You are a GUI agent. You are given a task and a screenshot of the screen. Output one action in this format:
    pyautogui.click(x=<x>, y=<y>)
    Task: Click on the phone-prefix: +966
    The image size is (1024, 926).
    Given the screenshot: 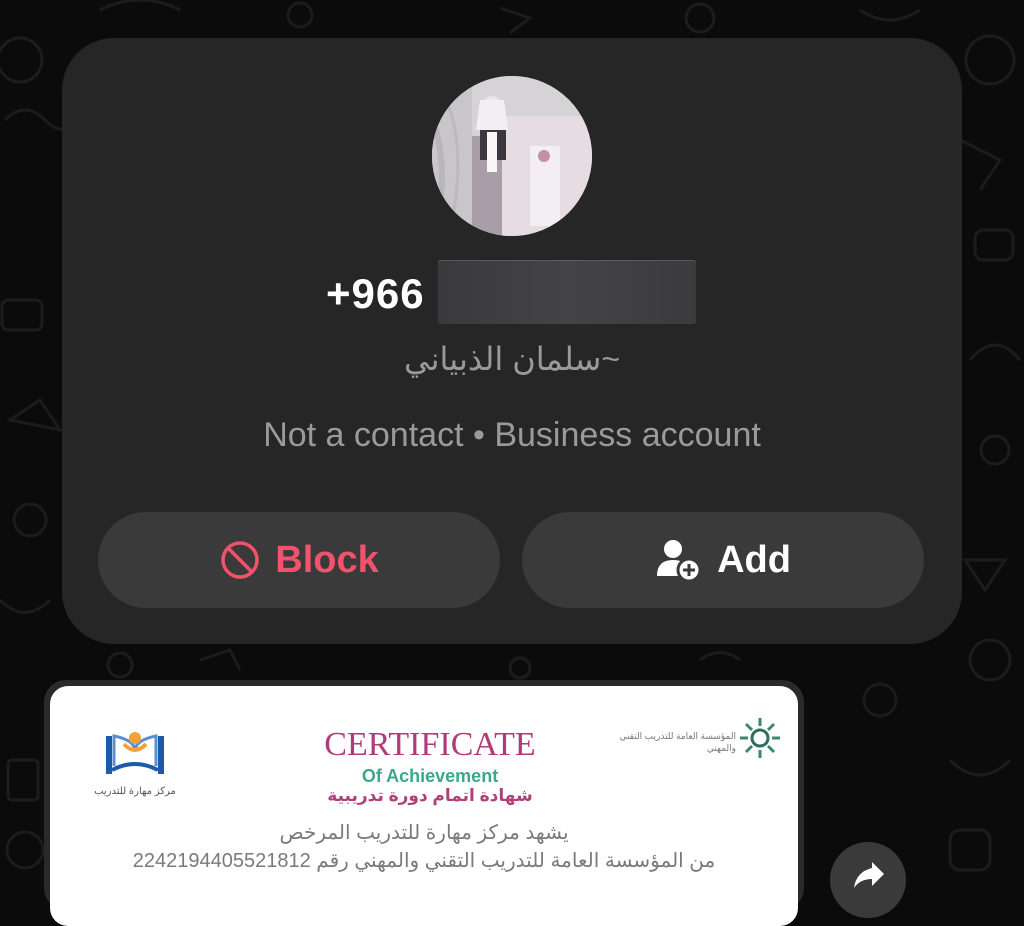 What is the action you would take?
    pyautogui.click(x=375, y=293)
    